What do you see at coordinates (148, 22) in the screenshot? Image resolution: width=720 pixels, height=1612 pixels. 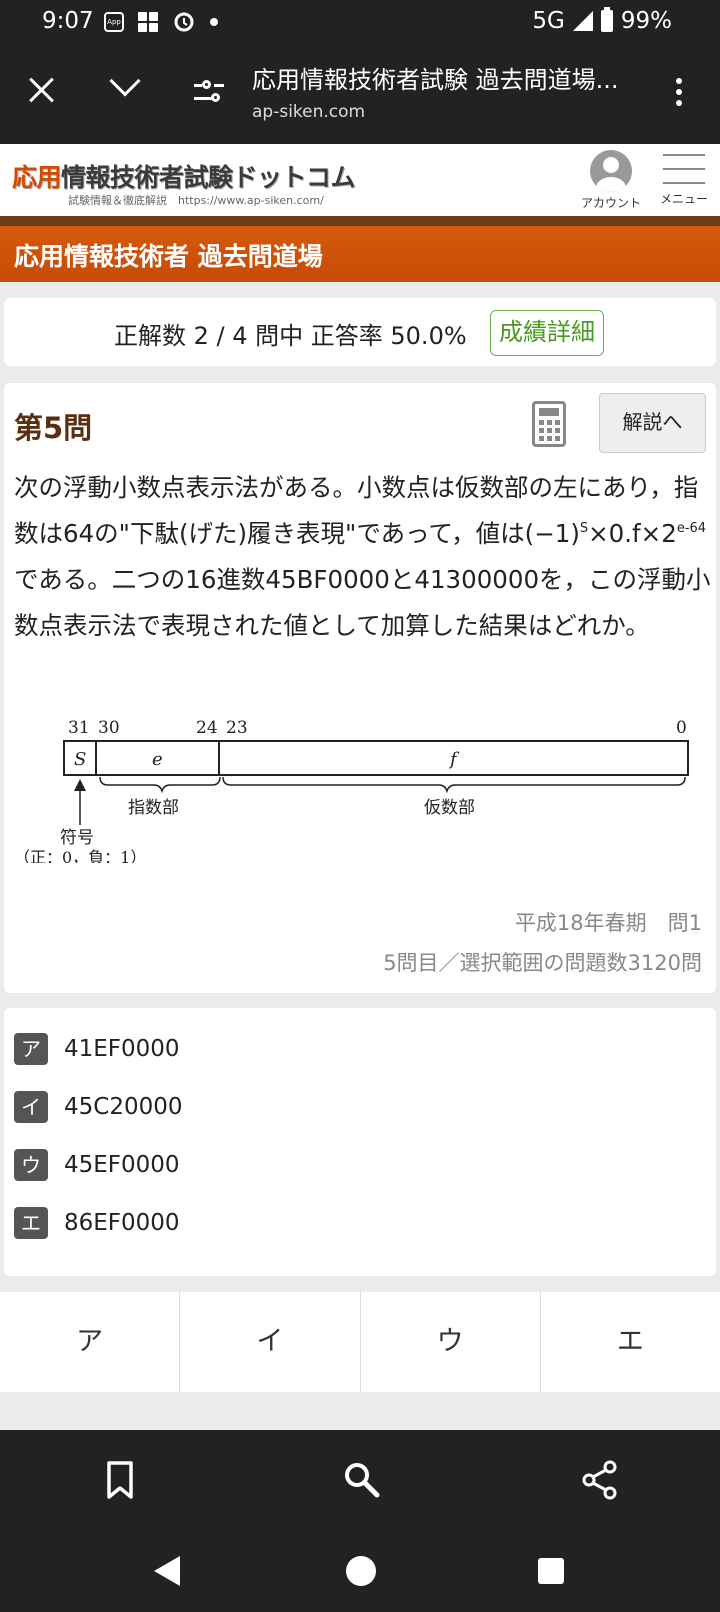 I see `widgets-icon` at bounding box center [148, 22].